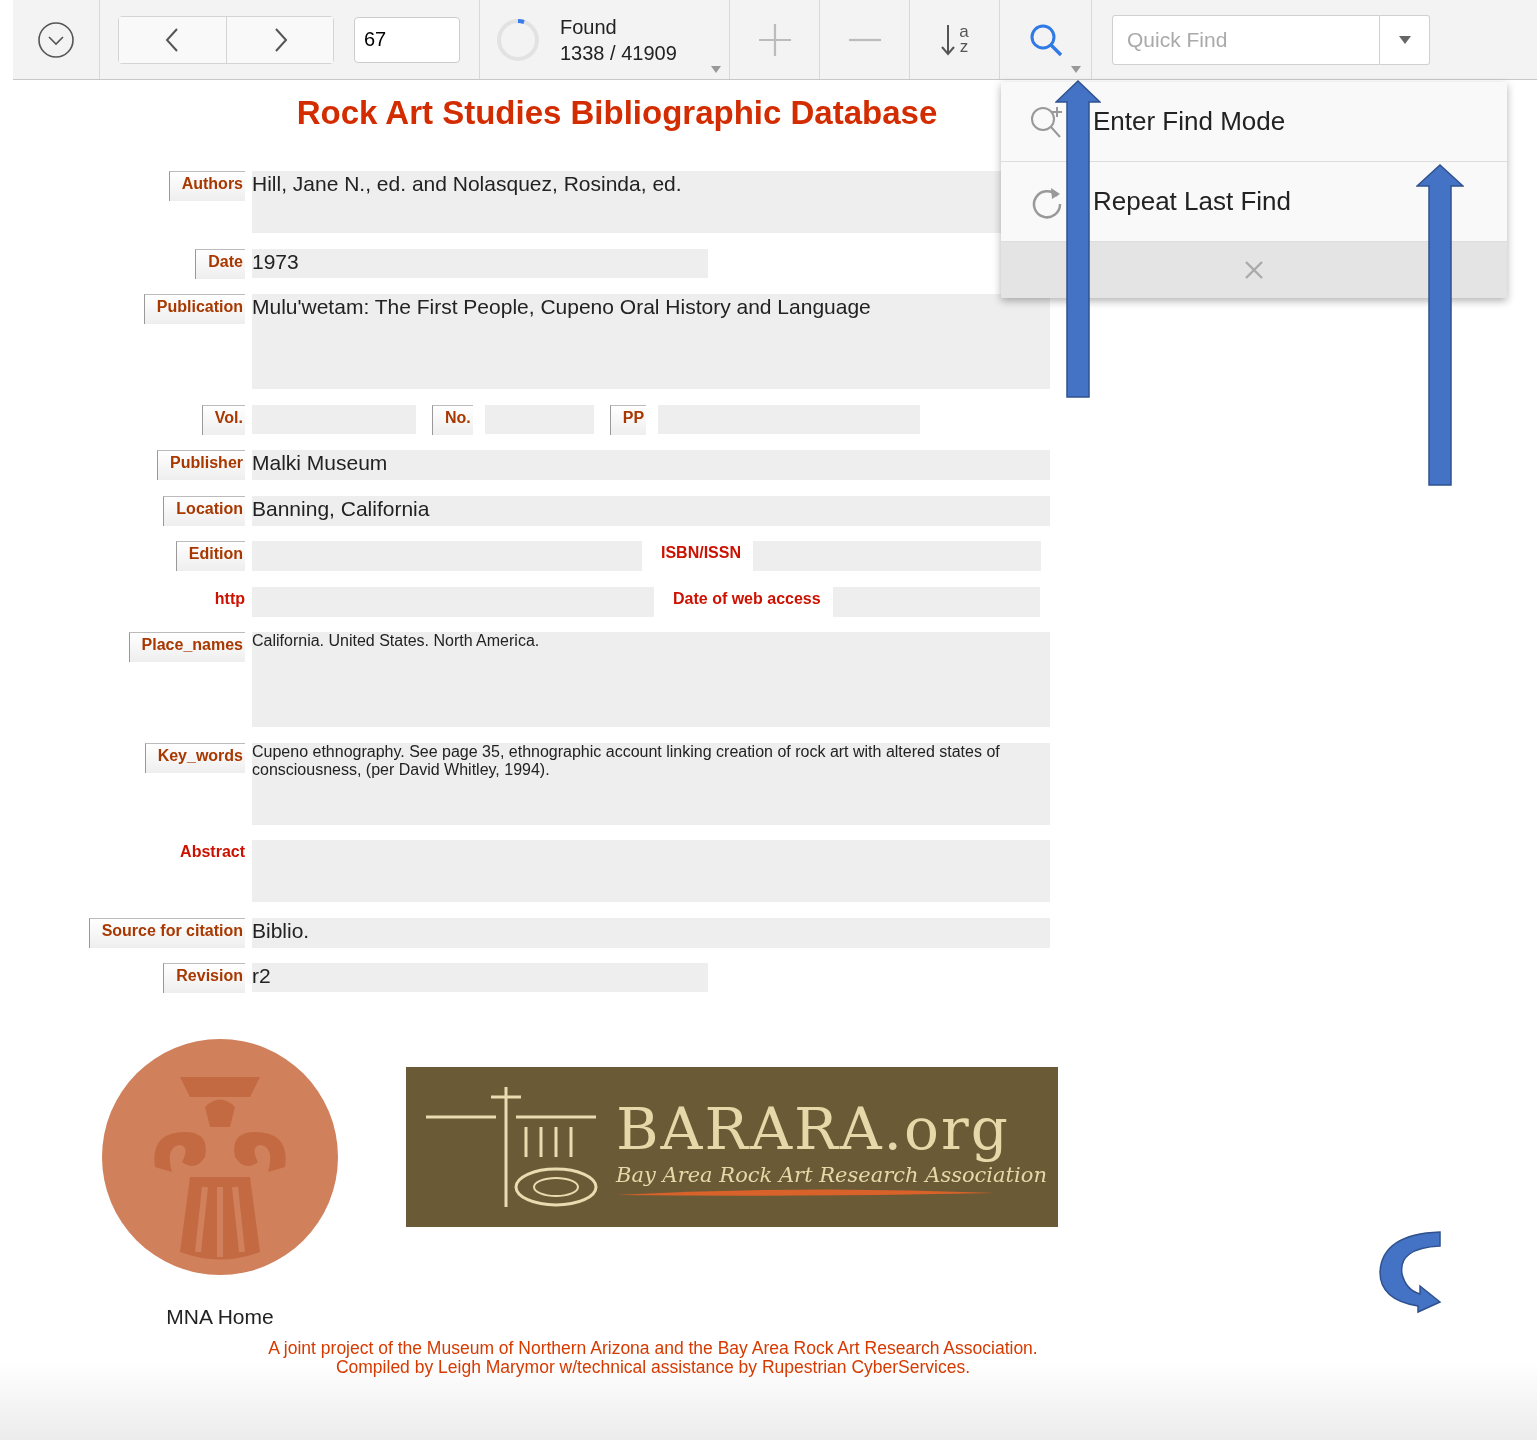  I want to click on field-label: PP, so click(628, 419).